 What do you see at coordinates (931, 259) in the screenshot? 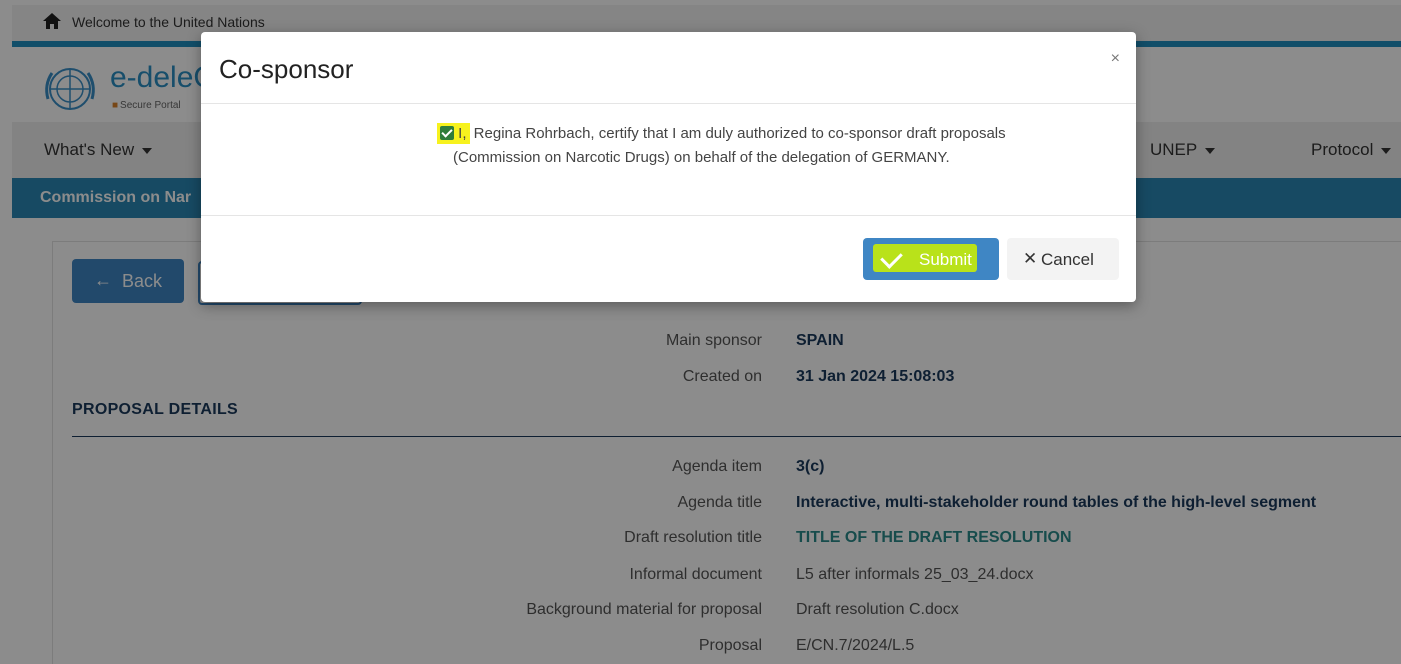
I see `submit-button: Submit` at bounding box center [931, 259].